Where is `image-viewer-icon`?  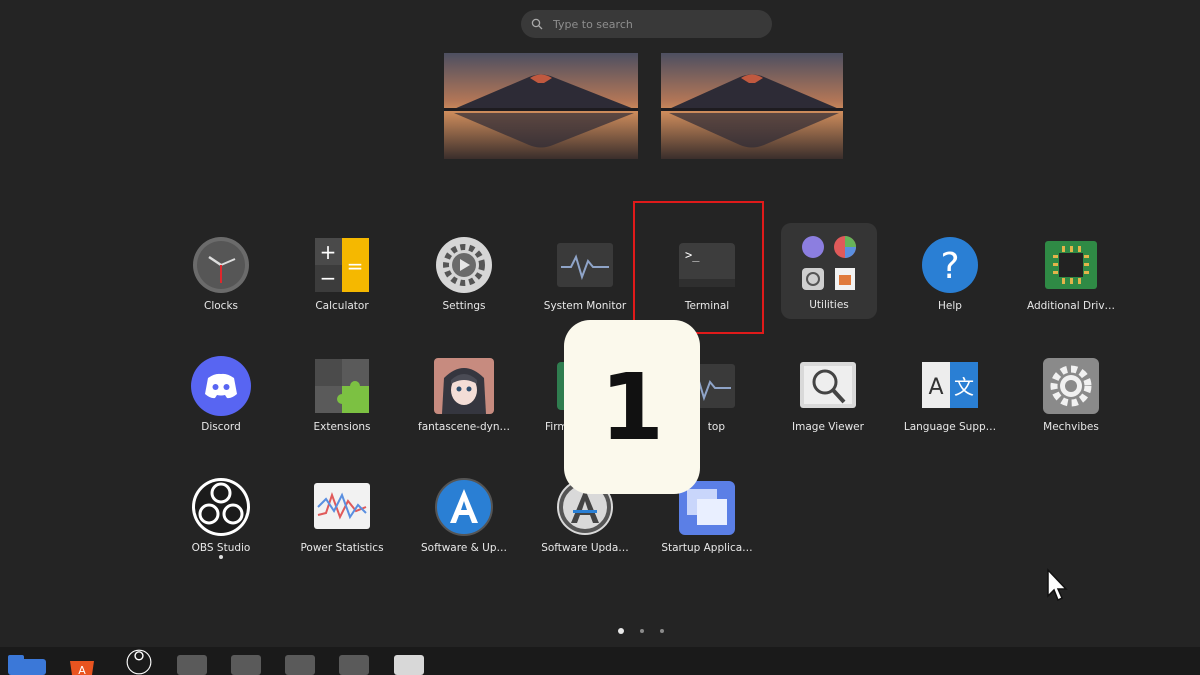 image-viewer-icon is located at coordinates (828, 385).